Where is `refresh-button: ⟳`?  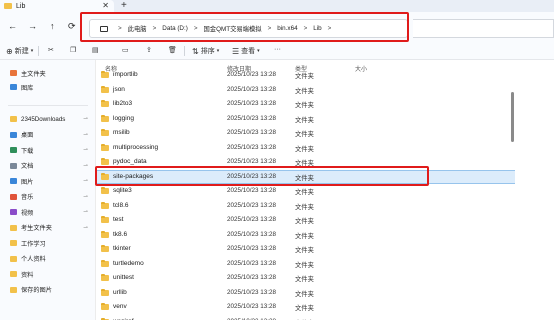 refresh-button: ⟳ is located at coordinates (72, 26).